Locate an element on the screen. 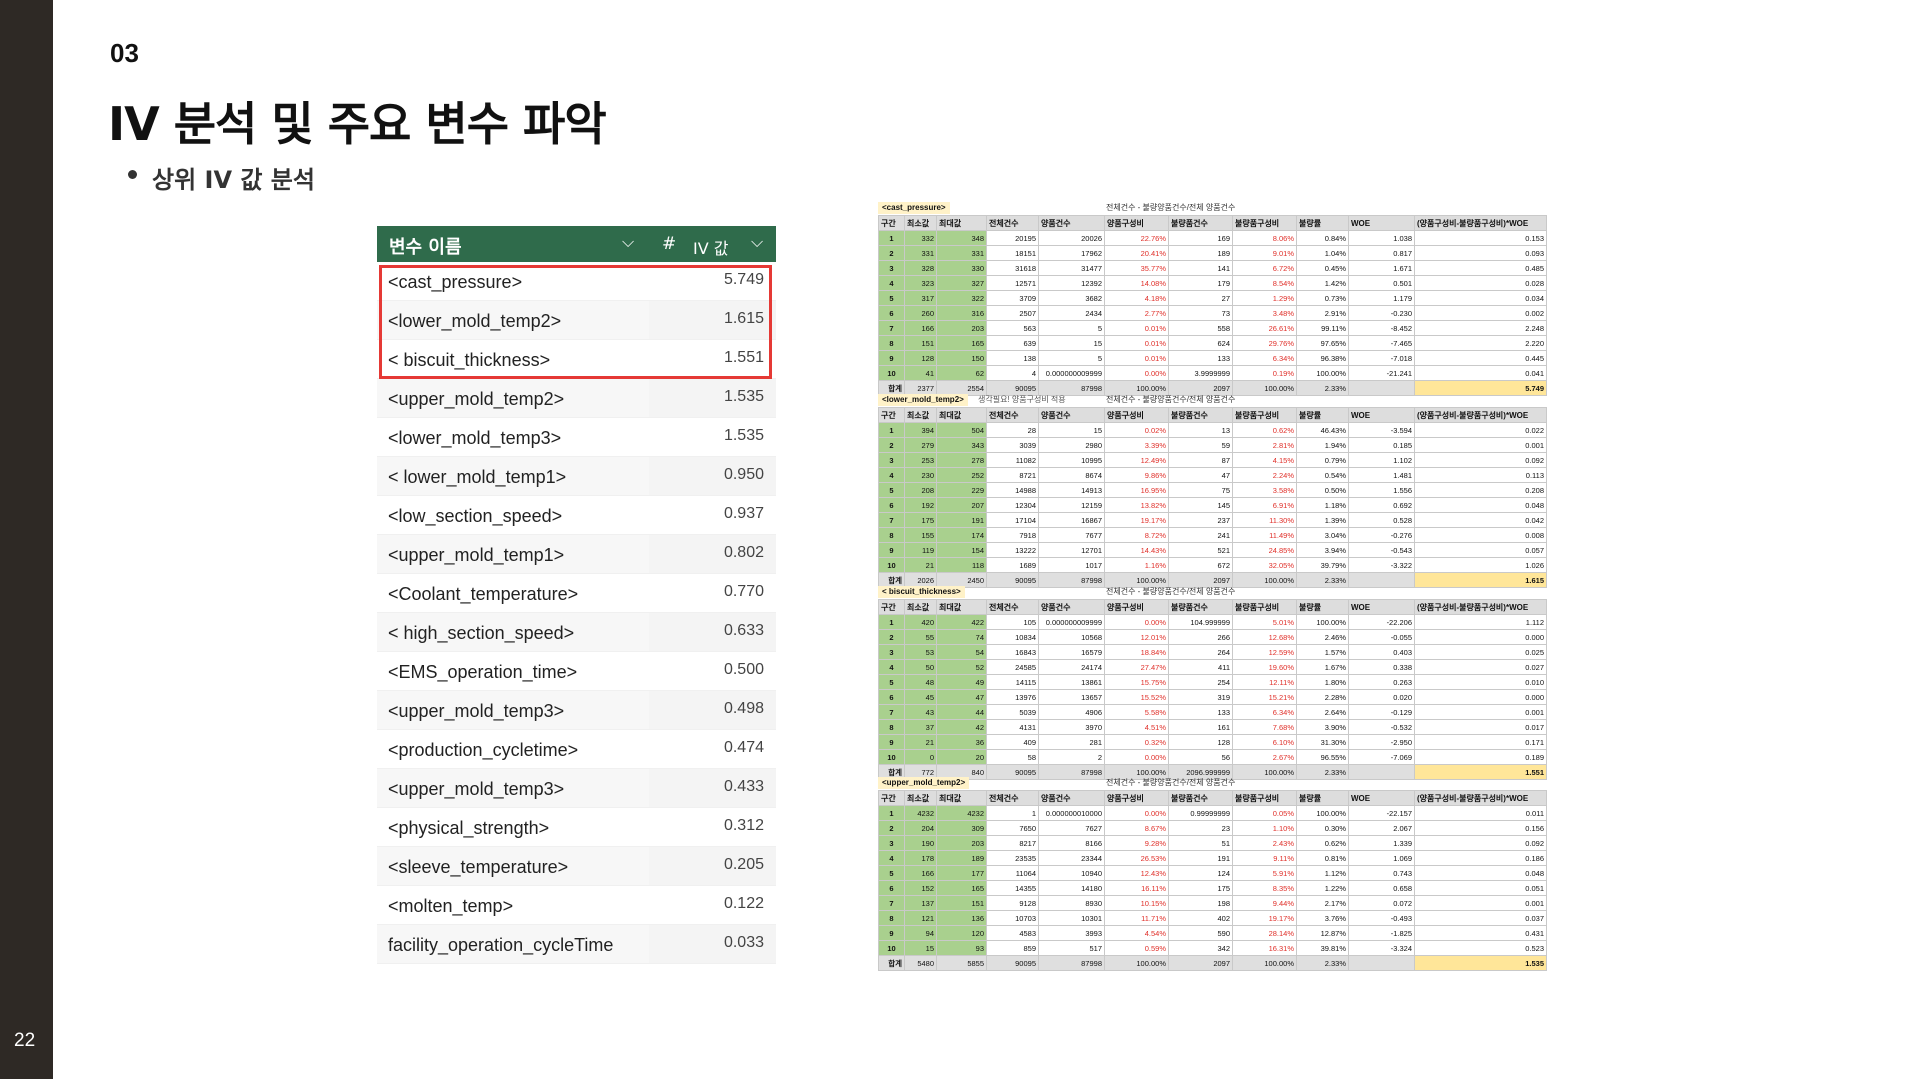  grid-cell: 1.038 is located at coordinates (1381, 238).